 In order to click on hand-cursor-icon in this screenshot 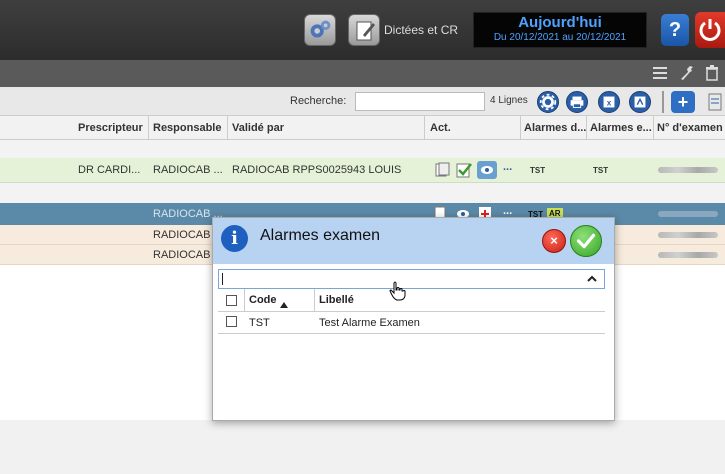, I will do `click(397, 291)`.